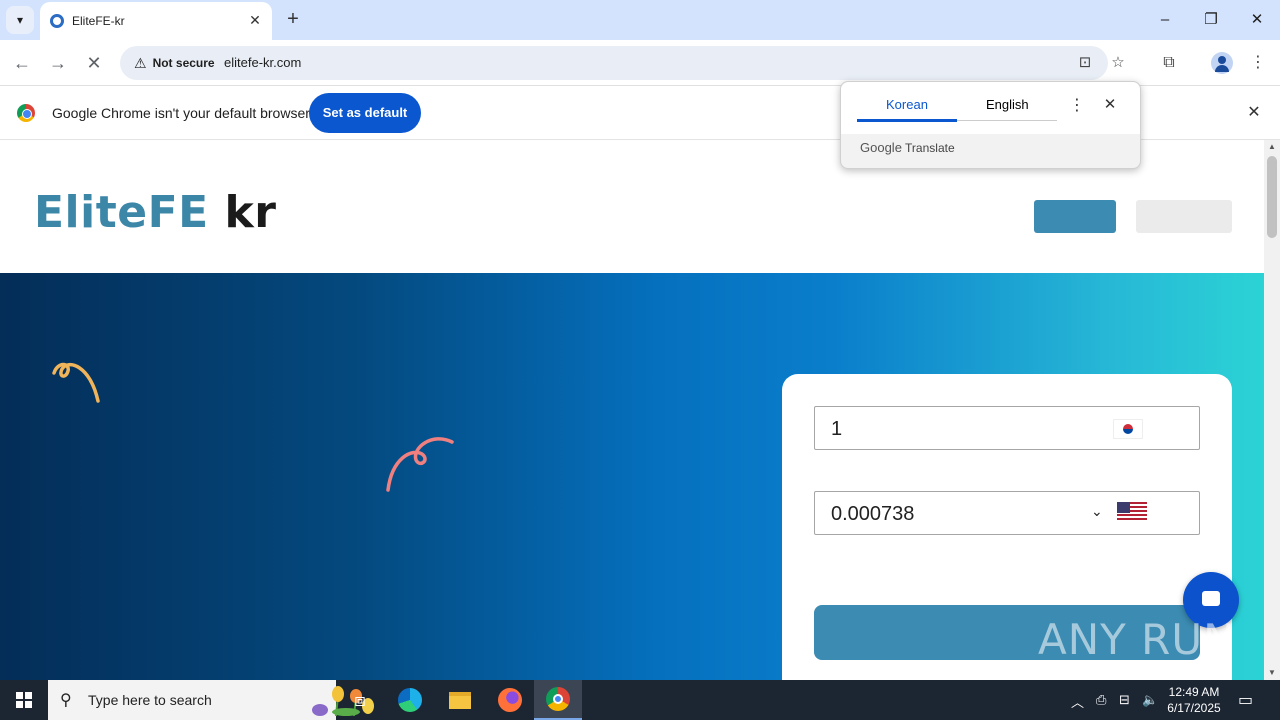  What do you see at coordinates (1150, 700) in the screenshot?
I see `tray-volume-icon: 🔈` at bounding box center [1150, 700].